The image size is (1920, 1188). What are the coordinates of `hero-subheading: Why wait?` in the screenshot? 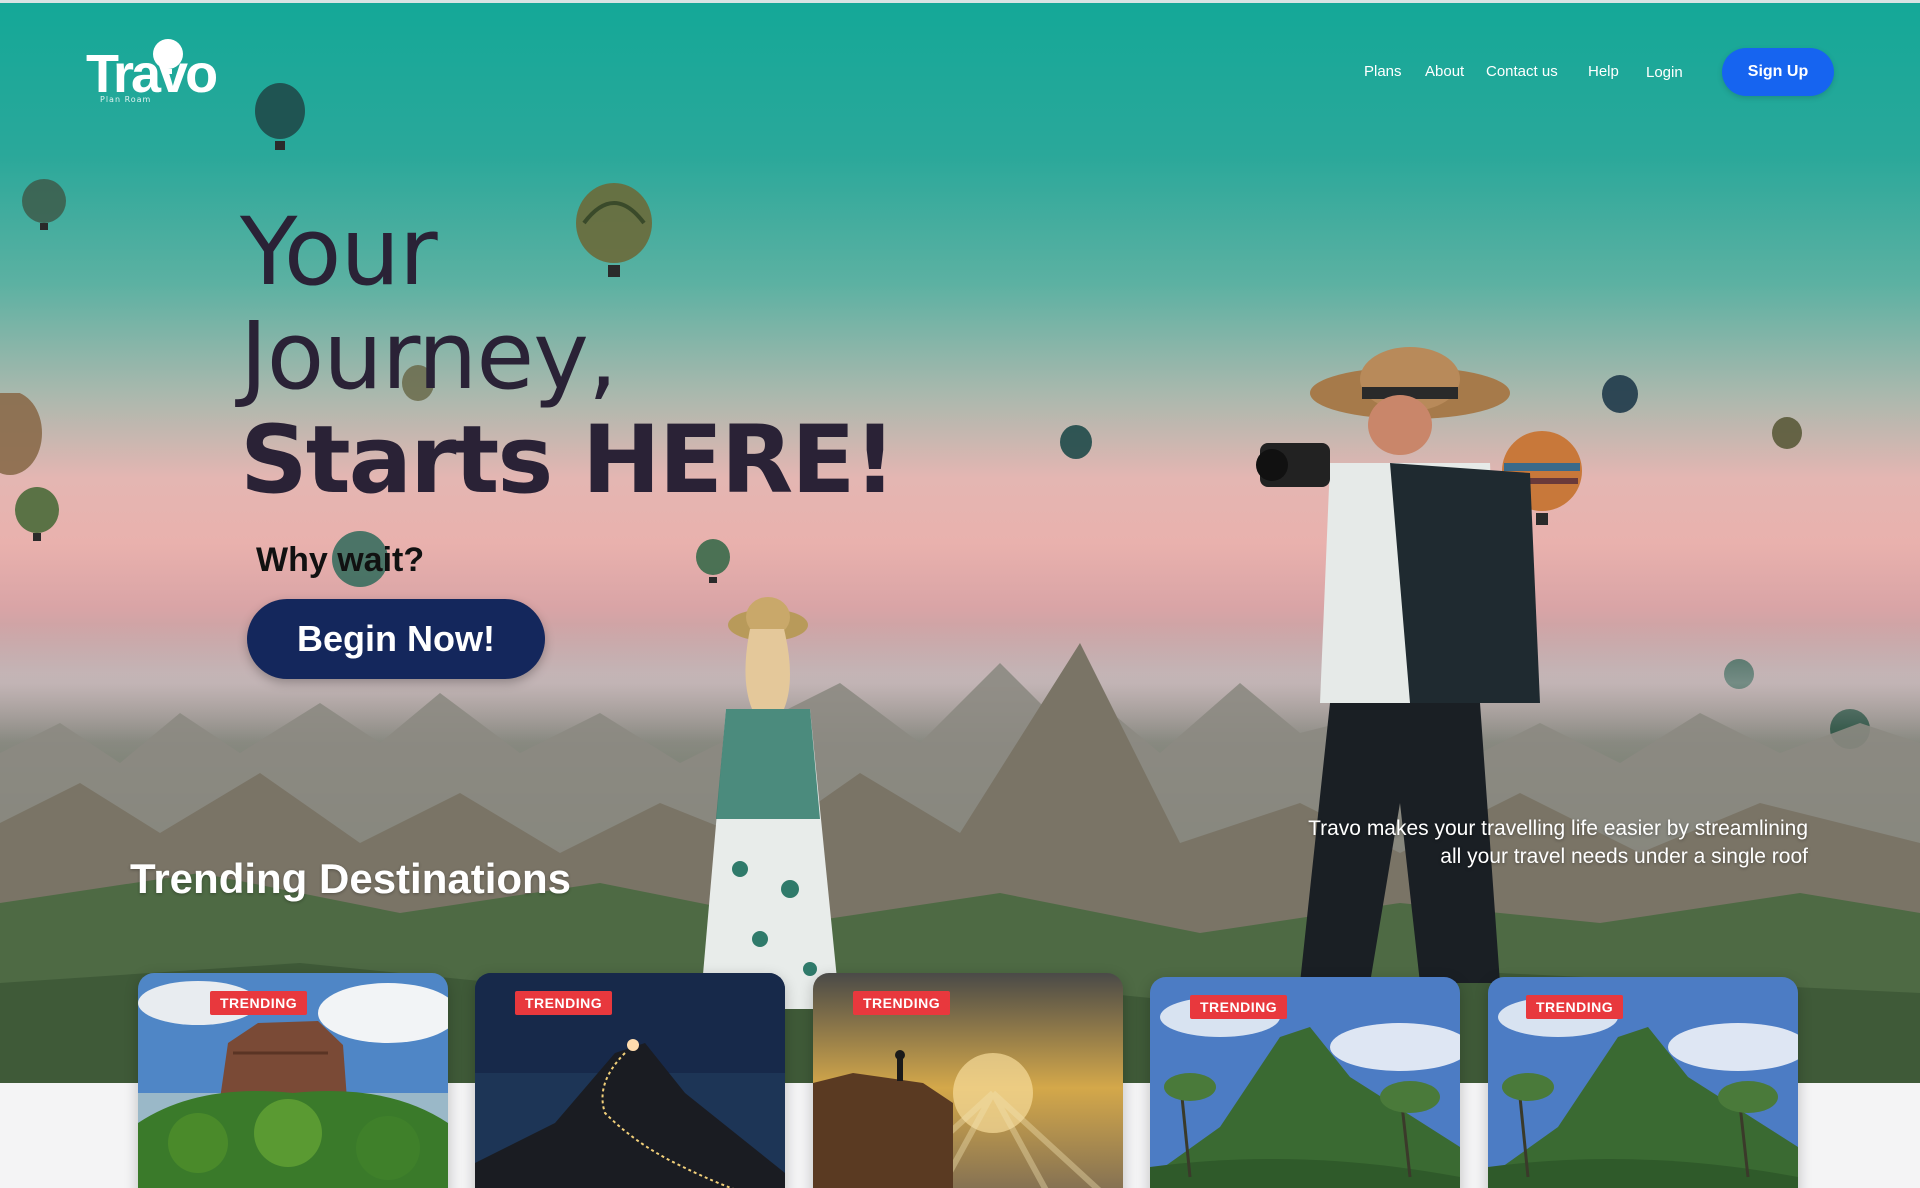 It's located at (340, 560).